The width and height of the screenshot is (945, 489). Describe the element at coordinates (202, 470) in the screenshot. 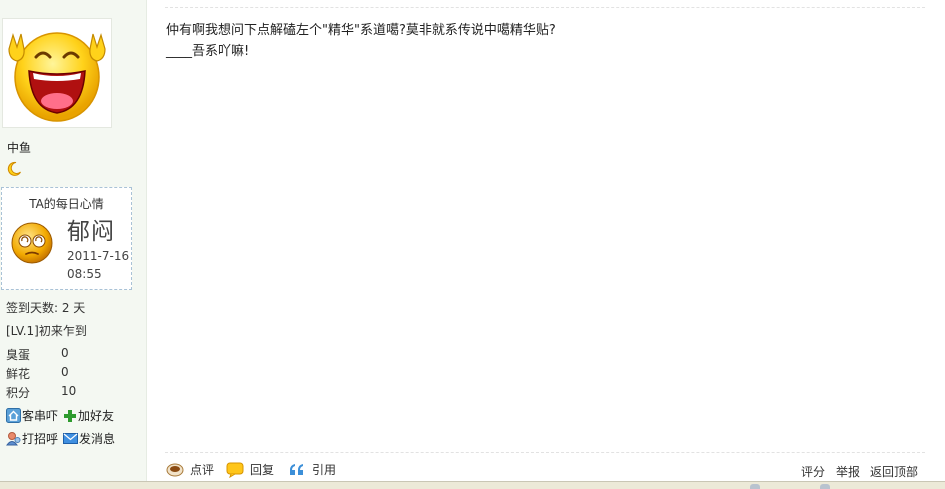

I see `comment-label: 点评` at that location.